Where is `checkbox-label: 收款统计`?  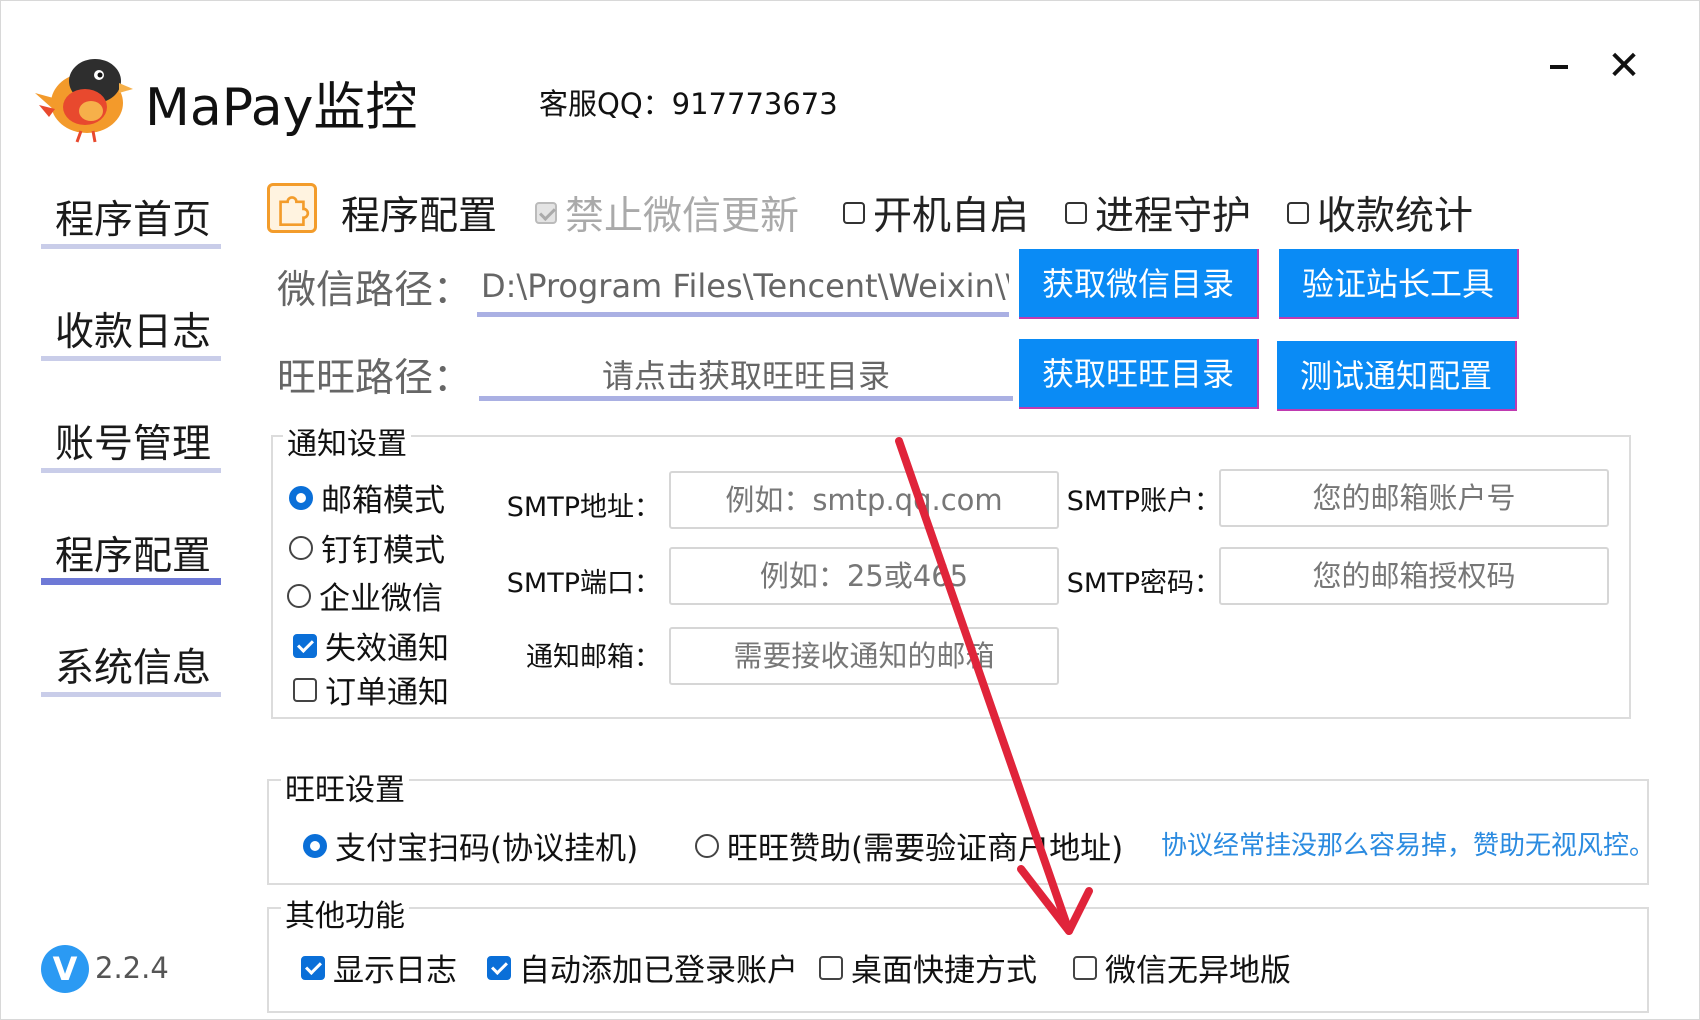 checkbox-label: 收款统计 is located at coordinates (1395, 216).